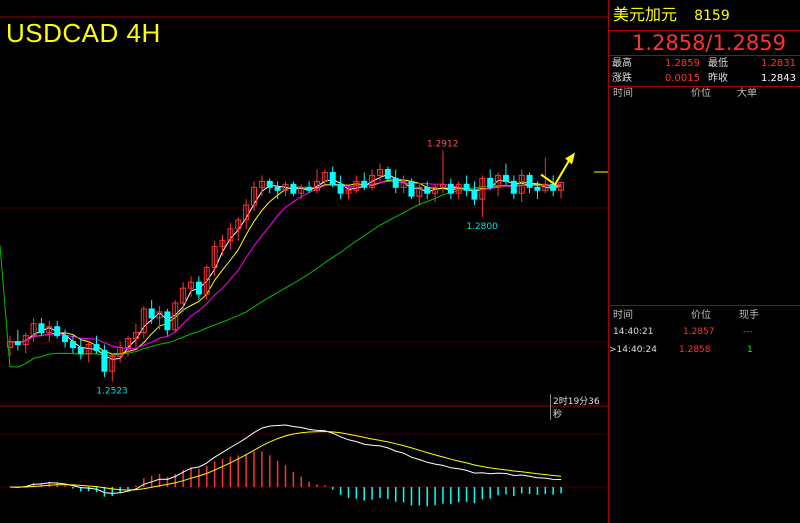 The height and width of the screenshot is (523, 800). What do you see at coordinates (712, 16) in the screenshot?
I see `symbol-code: 8159` at bounding box center [712, 16].